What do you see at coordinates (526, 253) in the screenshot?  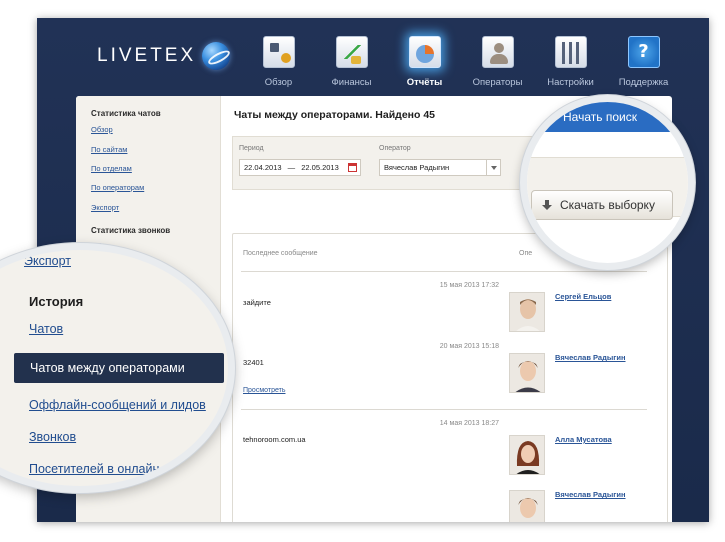 I see `column-header-operators: Опе` at bounding box center [526, 253].